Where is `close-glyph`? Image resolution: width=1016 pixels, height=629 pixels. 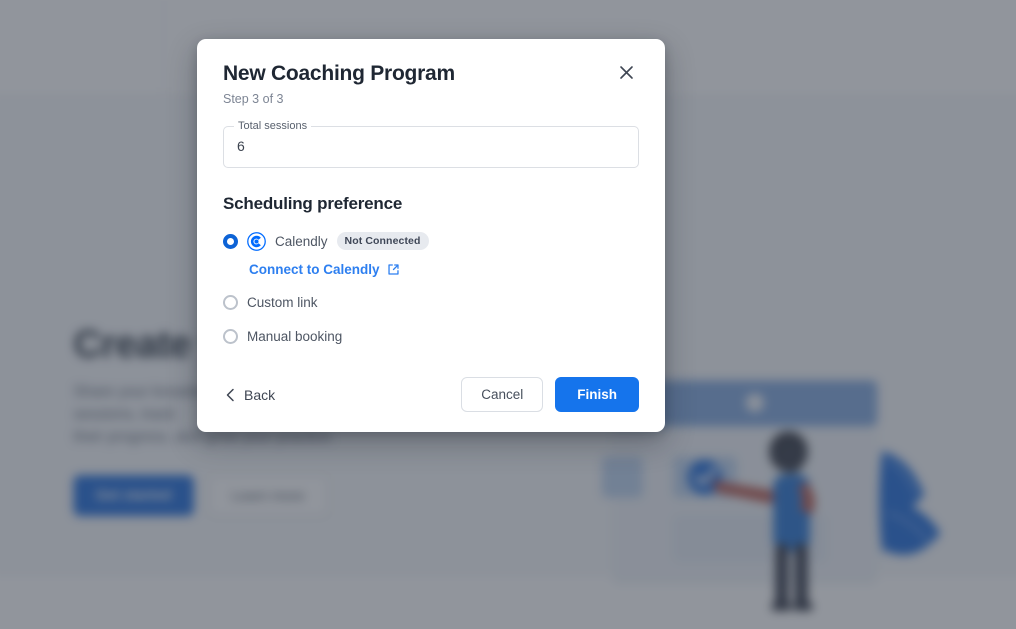
close-glyph is located at coordinates (626, 72).